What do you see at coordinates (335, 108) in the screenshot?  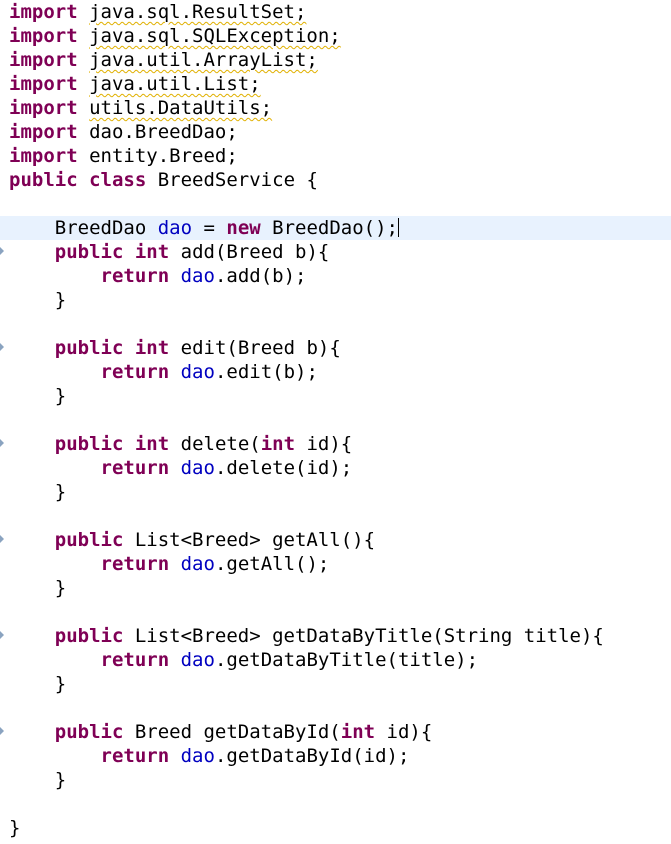 I see `code-line: import utils.DataUtils;` at bounding box center [335, 108].